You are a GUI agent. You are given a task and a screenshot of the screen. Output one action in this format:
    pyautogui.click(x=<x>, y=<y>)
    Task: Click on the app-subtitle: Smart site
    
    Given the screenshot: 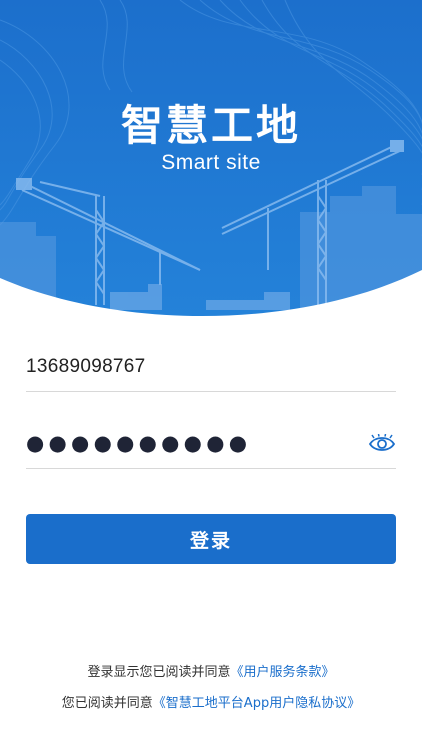 What is the action you would take?
    pyautogui.click(x=211, y=162)
    